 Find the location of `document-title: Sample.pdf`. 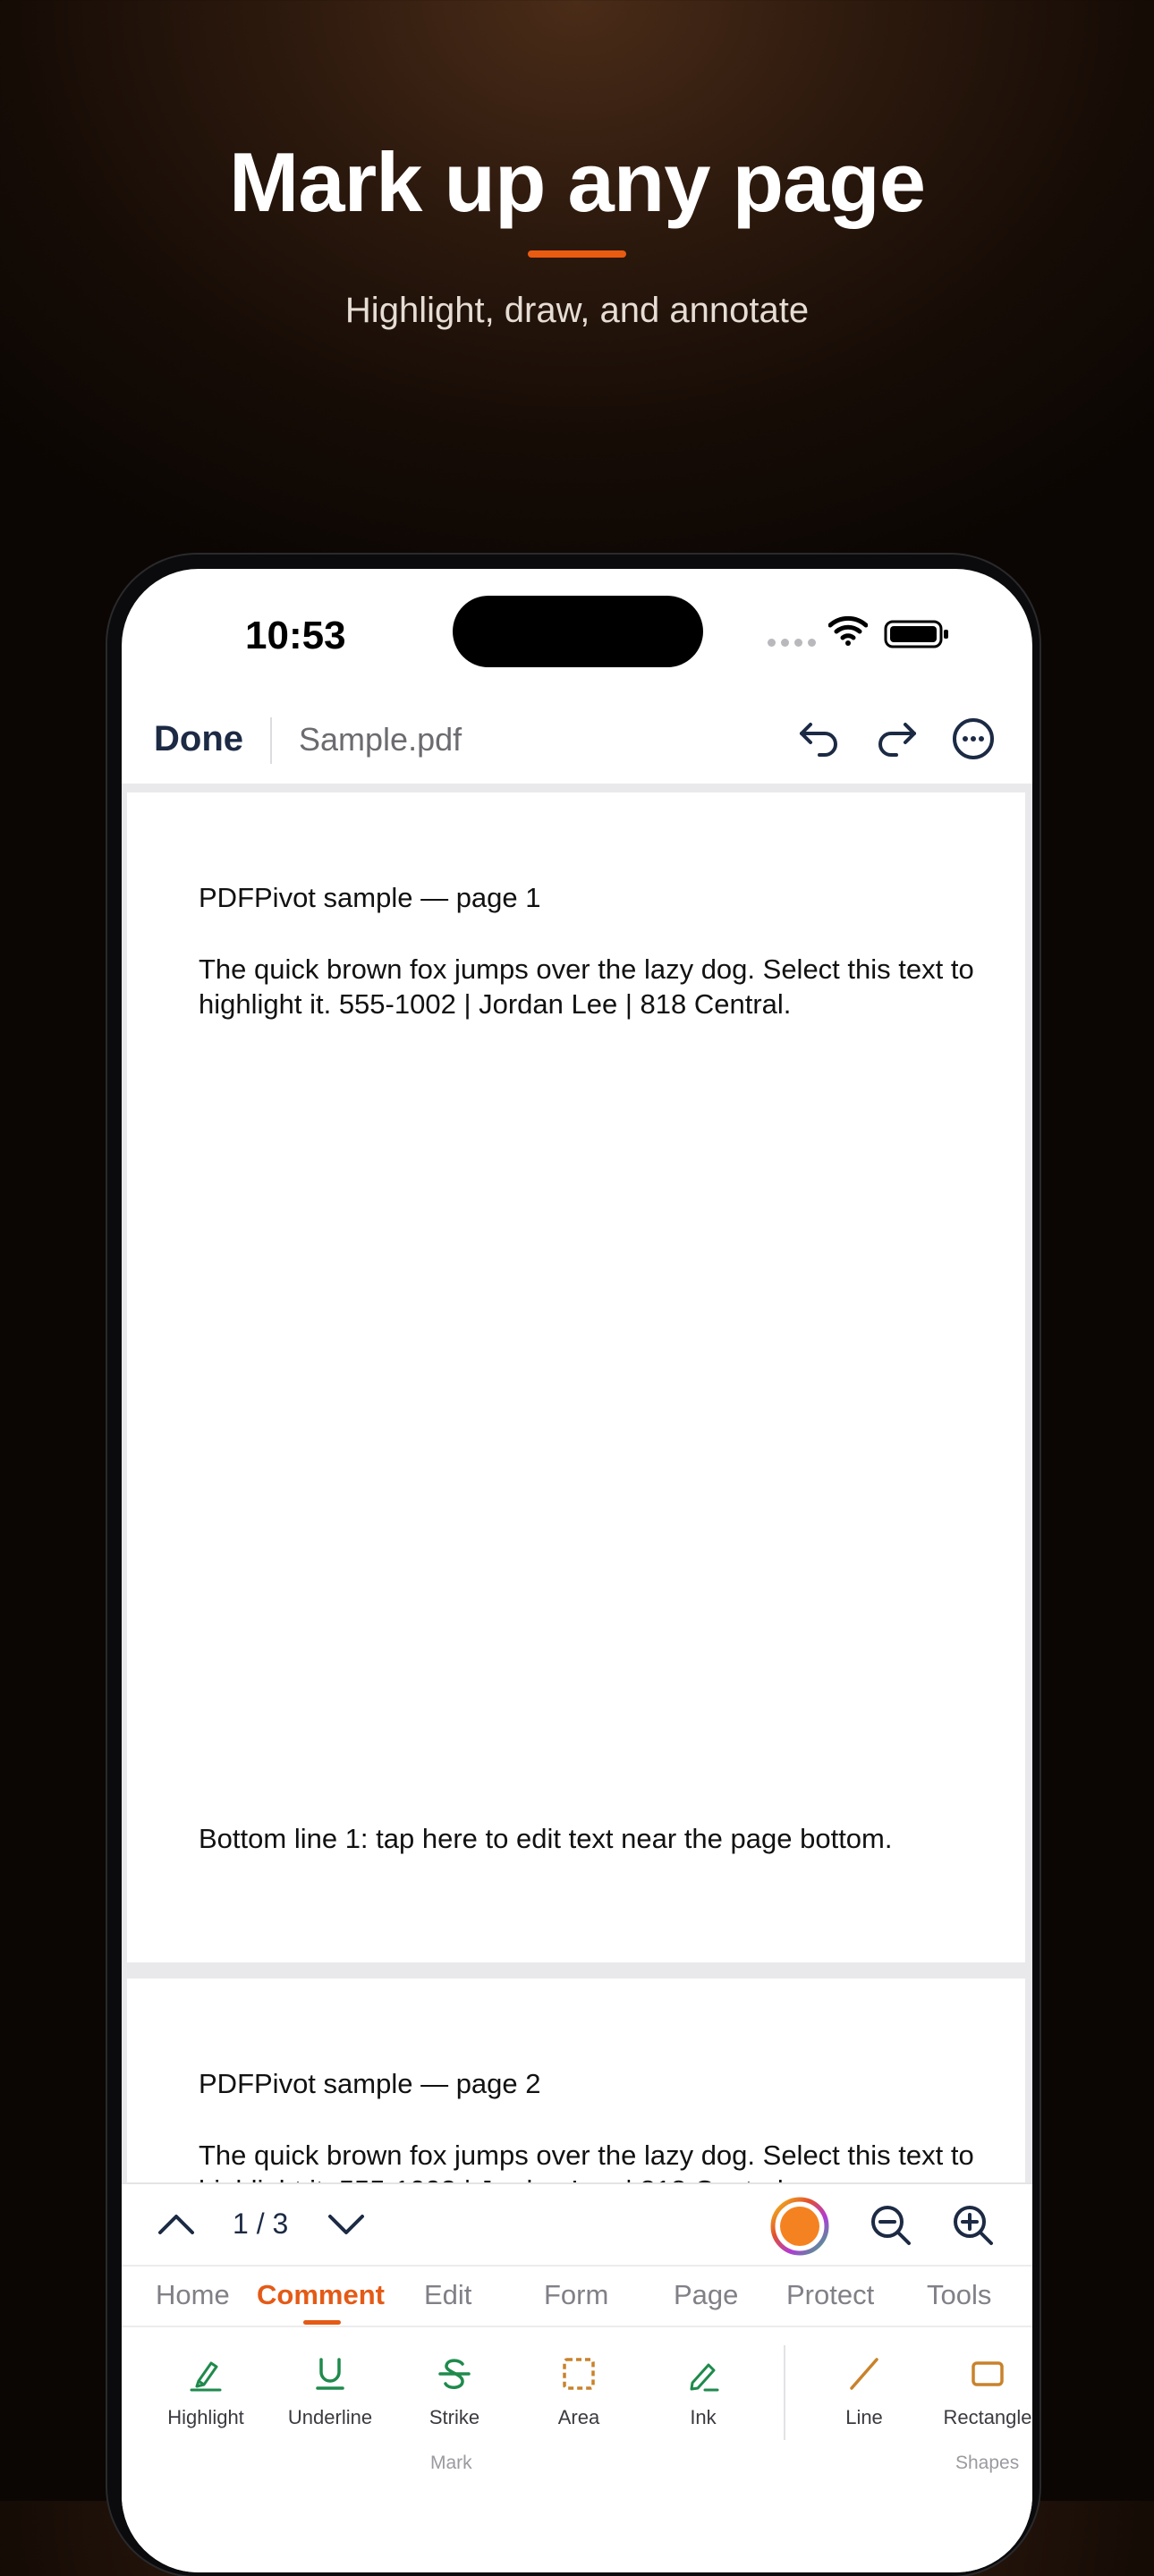

document-title: Sample.pdf is located at coordinates (380, 739).